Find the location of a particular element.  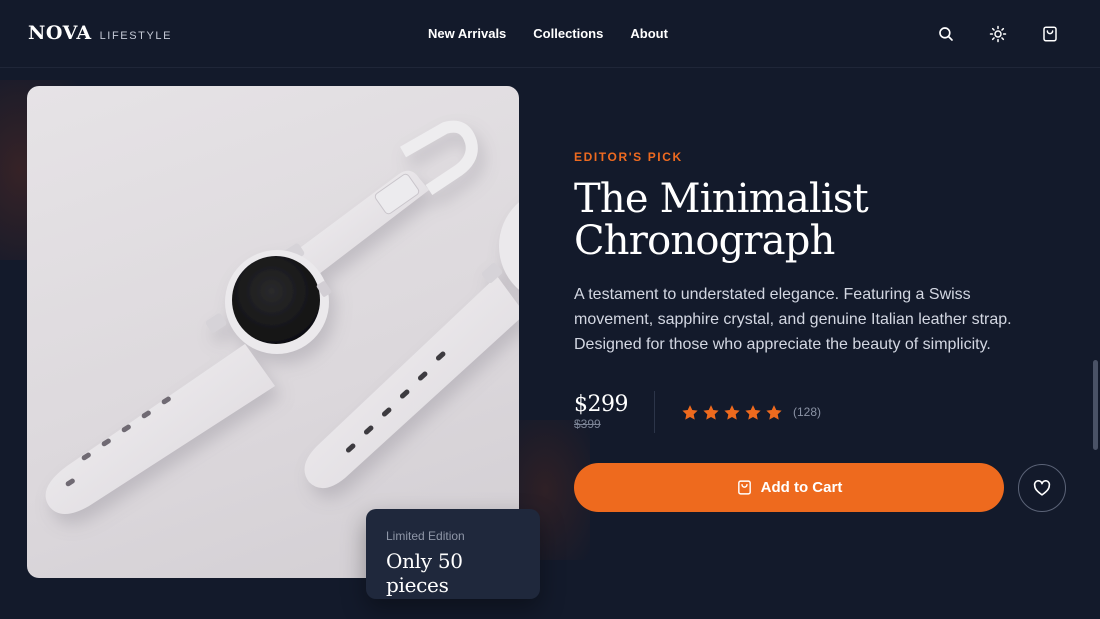

product-title: The Minimalist Chronograph is located at coordinates (824, 220).